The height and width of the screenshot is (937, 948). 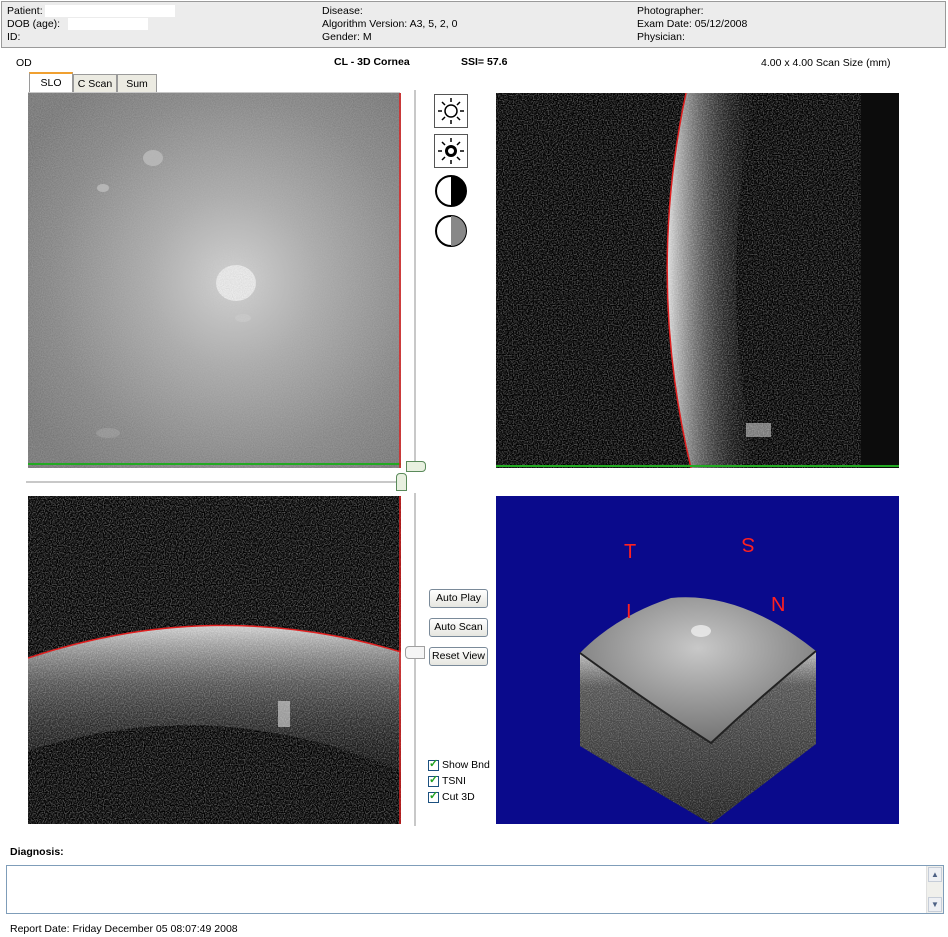 I want to click on algorithm-row: Algorithm Version: A3, 5, 2, 0, so click(x=390, y=24).